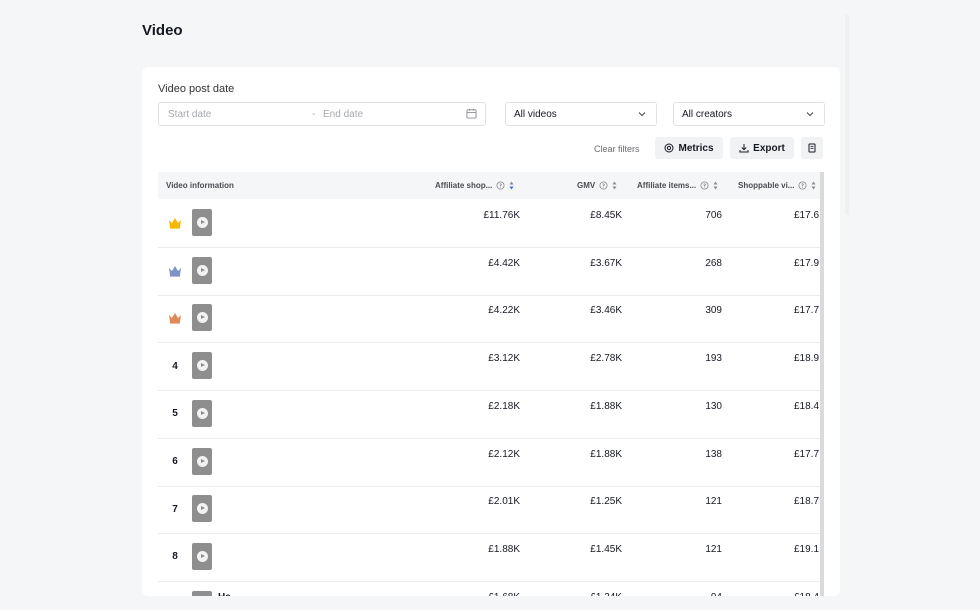 This screenshot has width=980, height=610. What do you see at coordinates (749, 114) in the screenshot?
I see `creators-select: All creators` at bounding box center [749, 114].